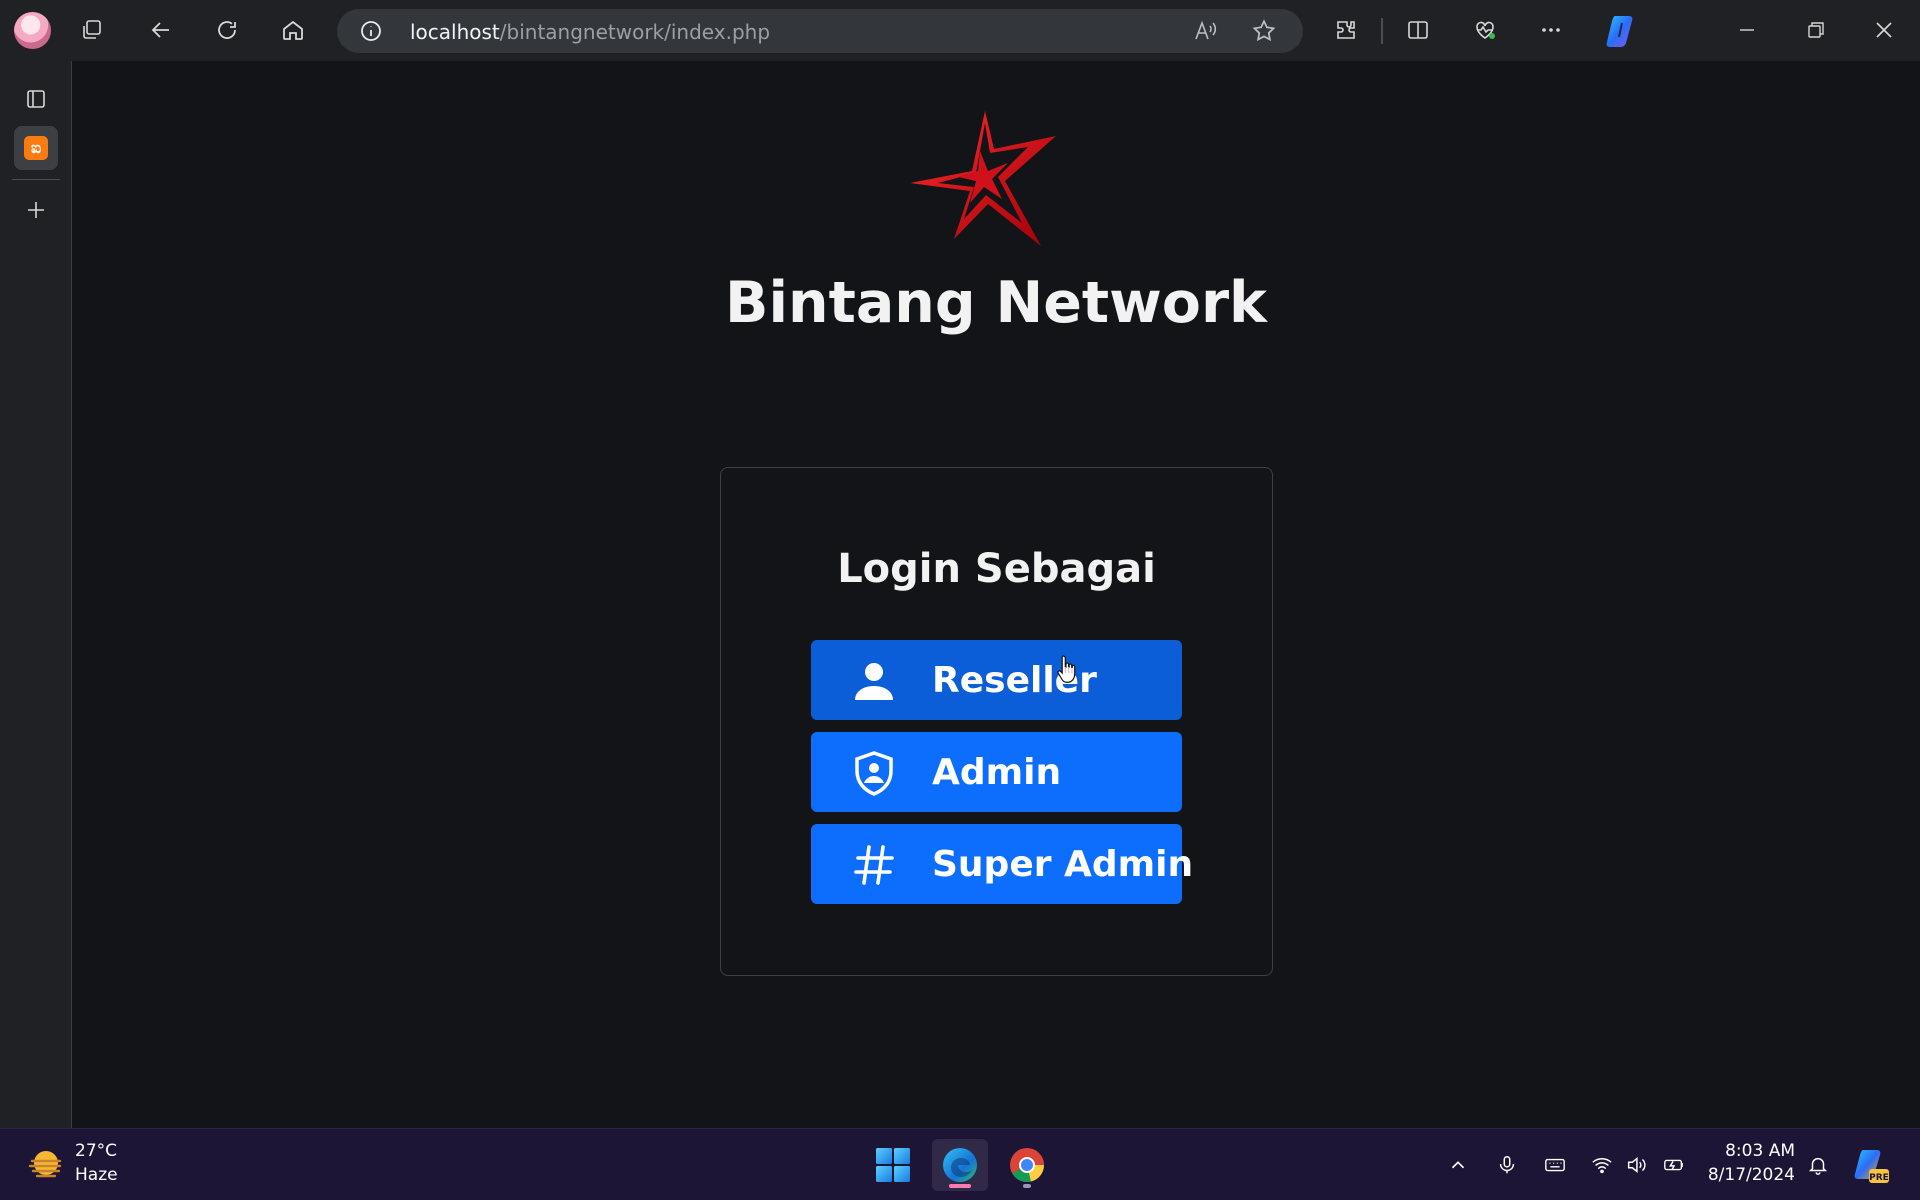  I want to click on keyboard-icon, so click(1555, 1165).